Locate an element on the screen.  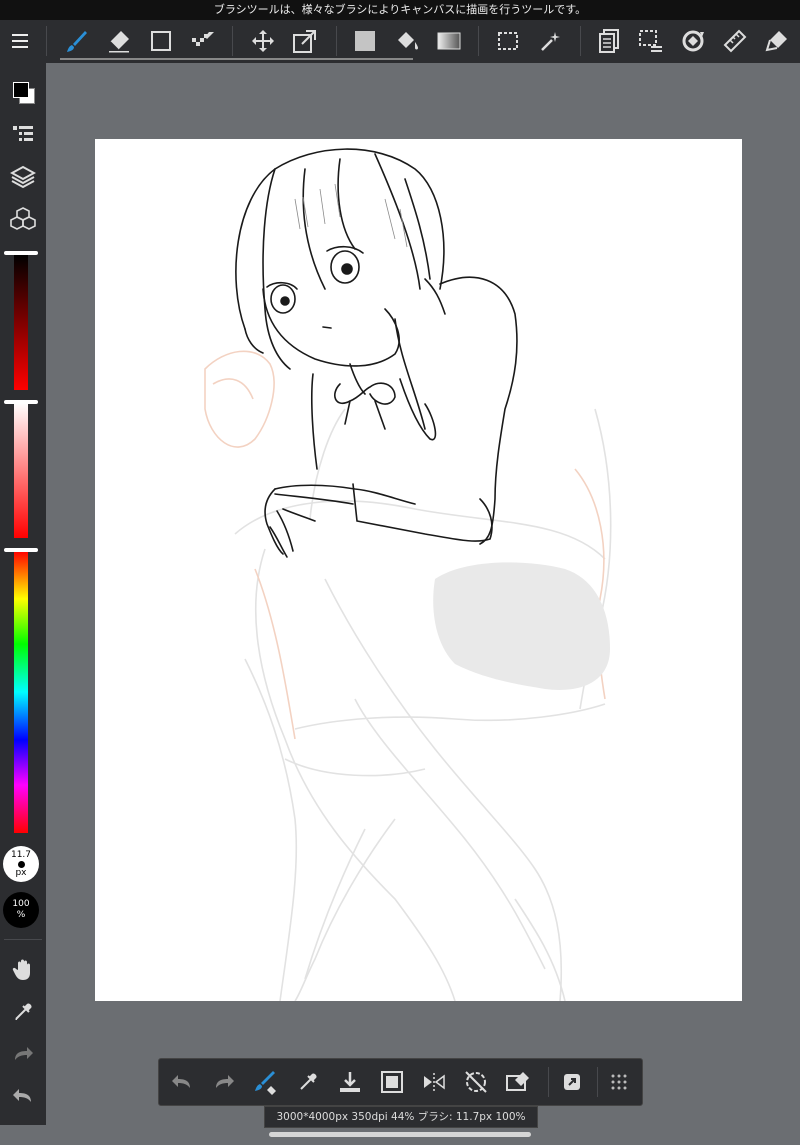
flip-horizontal-button is located at coordinates (434, 1082).